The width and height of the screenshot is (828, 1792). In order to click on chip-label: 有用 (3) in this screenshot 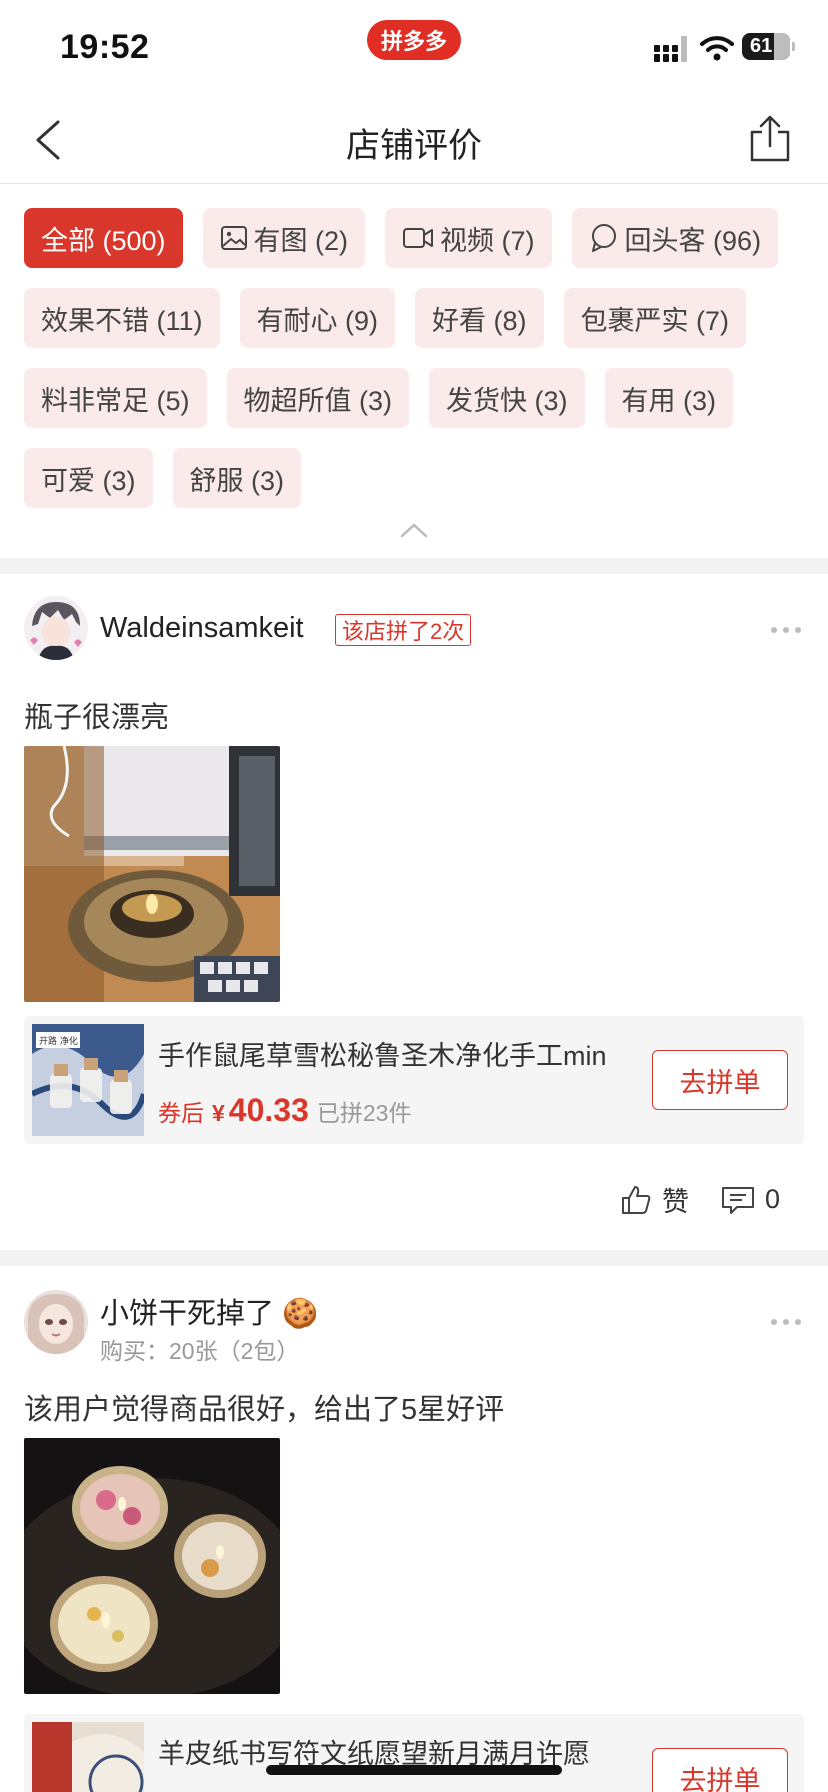, I will do `click(669, 400)`.